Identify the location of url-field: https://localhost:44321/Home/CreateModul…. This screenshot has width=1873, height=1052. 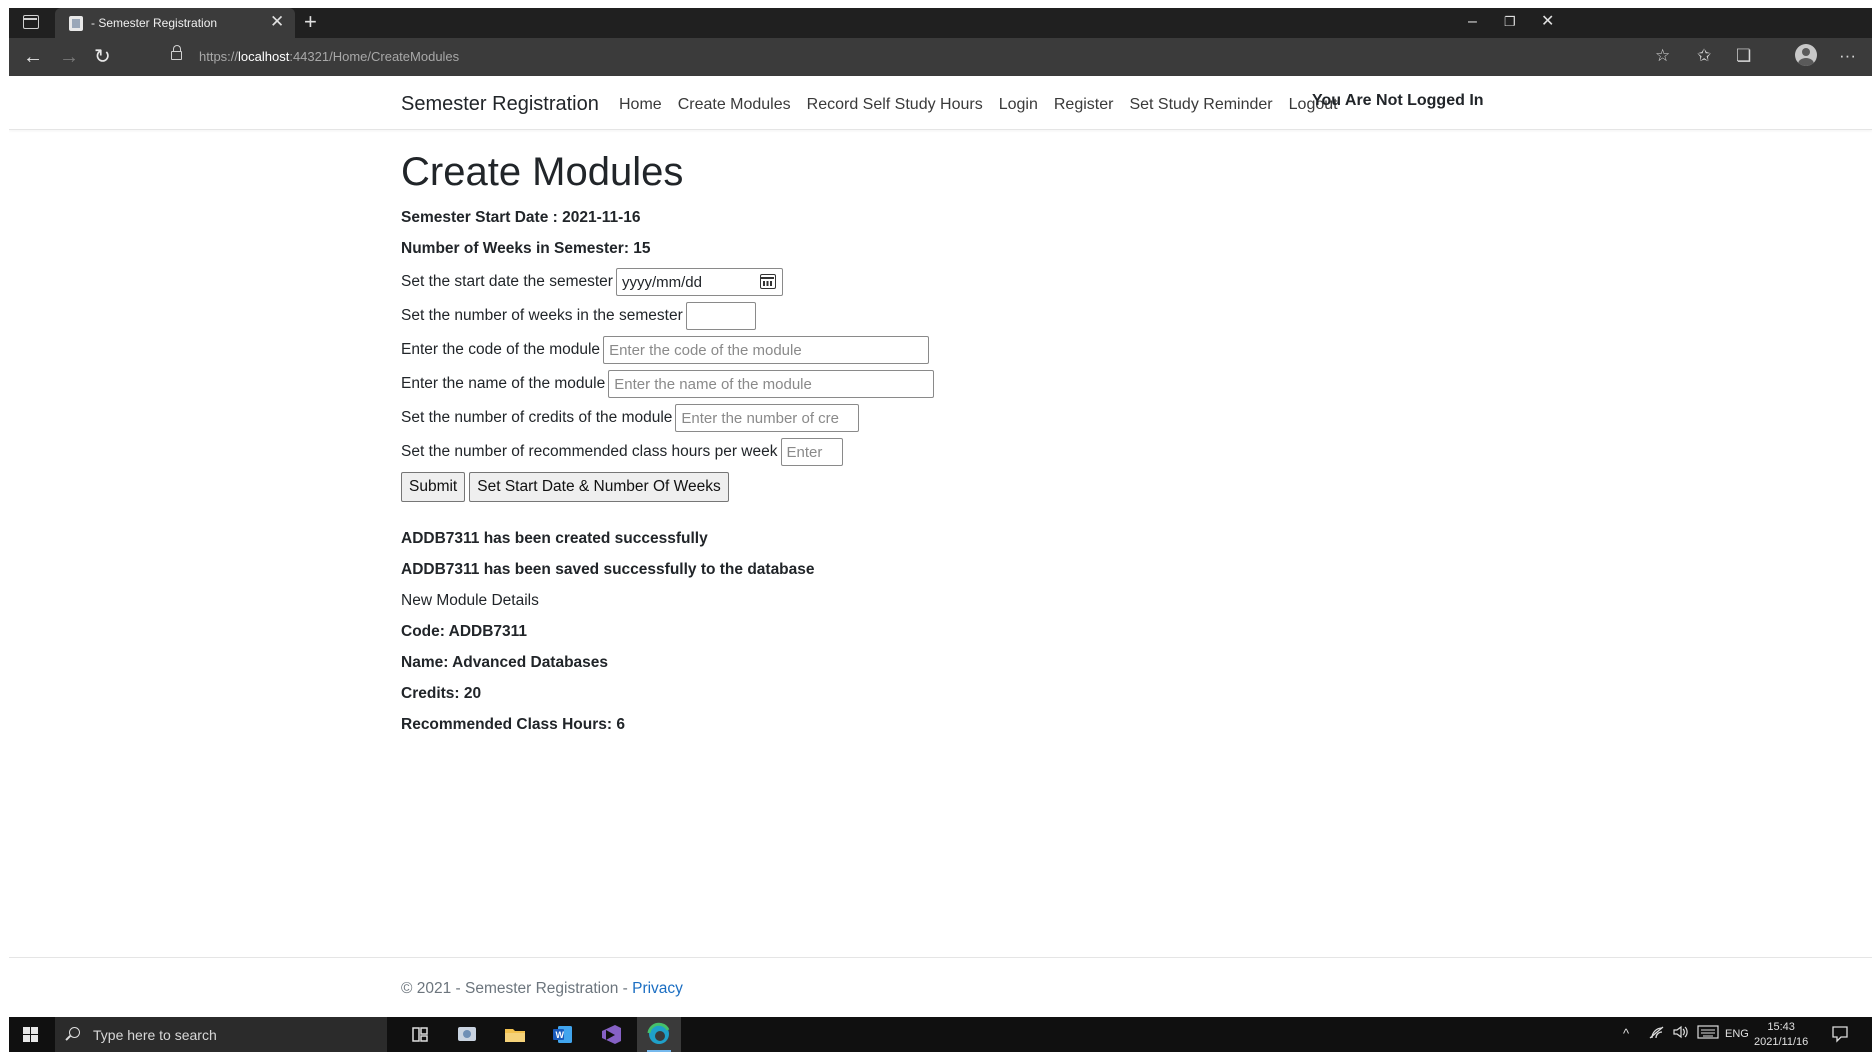
(901, 57).